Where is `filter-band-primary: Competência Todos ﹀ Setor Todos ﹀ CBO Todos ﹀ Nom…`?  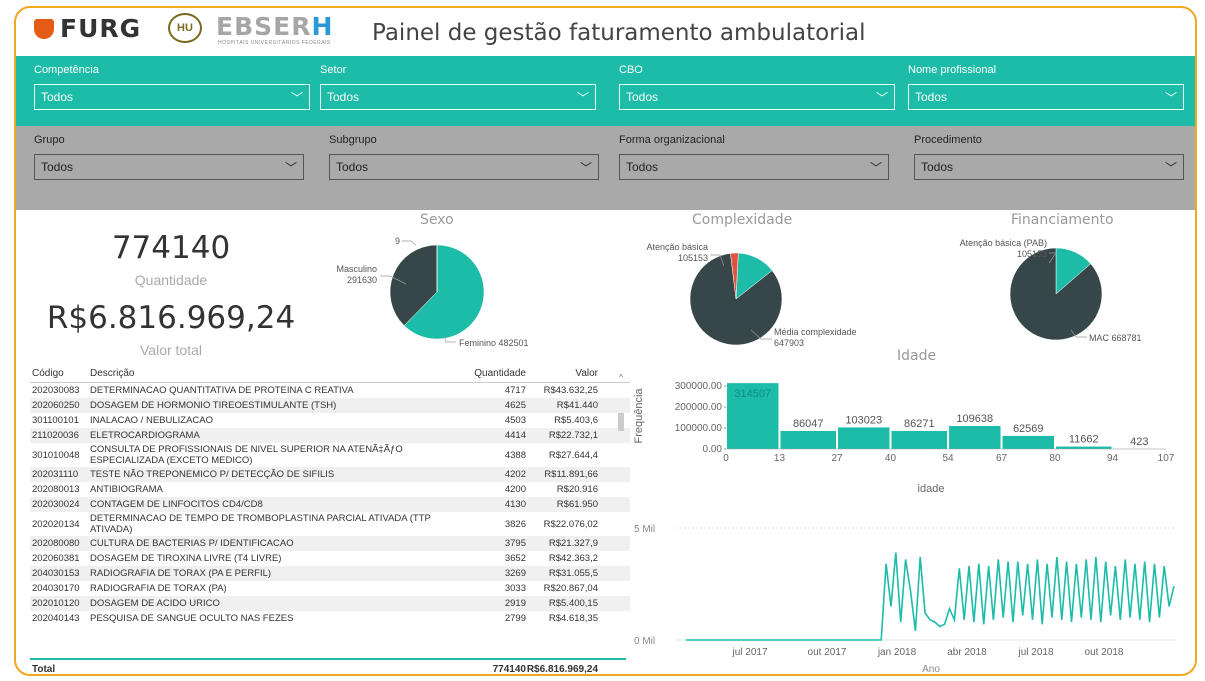
filter-band-primary: Competência Todos ﹀ Setor Todos ﹀ CBO Todos ﹀ Nom… is located at coordinates (605, 91).